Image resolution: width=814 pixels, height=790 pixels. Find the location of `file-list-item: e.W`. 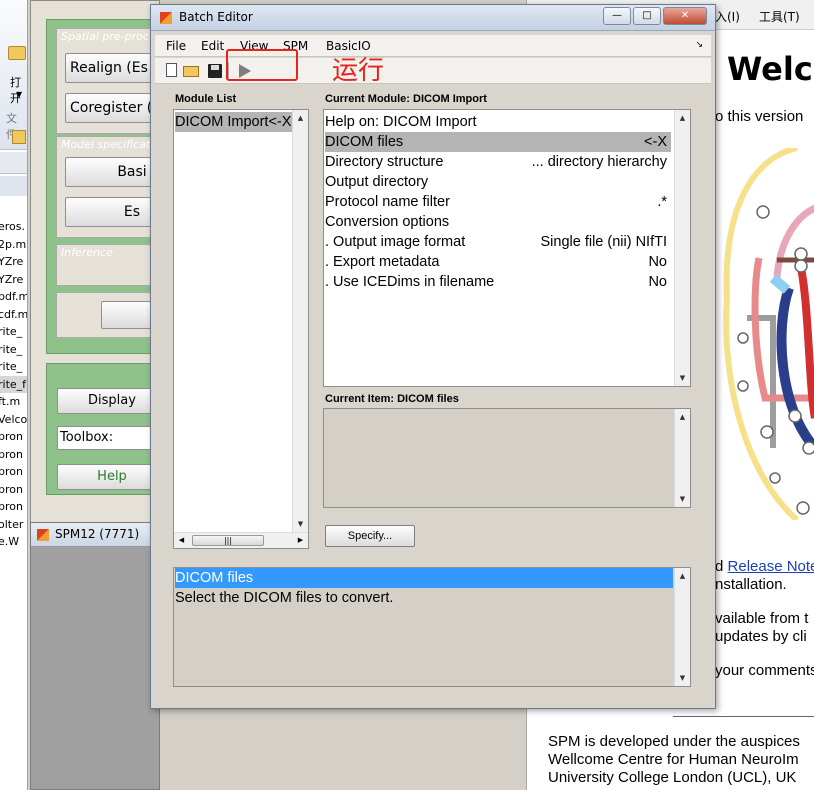

file-list-item: e.W is located at coordinates (13, 542).